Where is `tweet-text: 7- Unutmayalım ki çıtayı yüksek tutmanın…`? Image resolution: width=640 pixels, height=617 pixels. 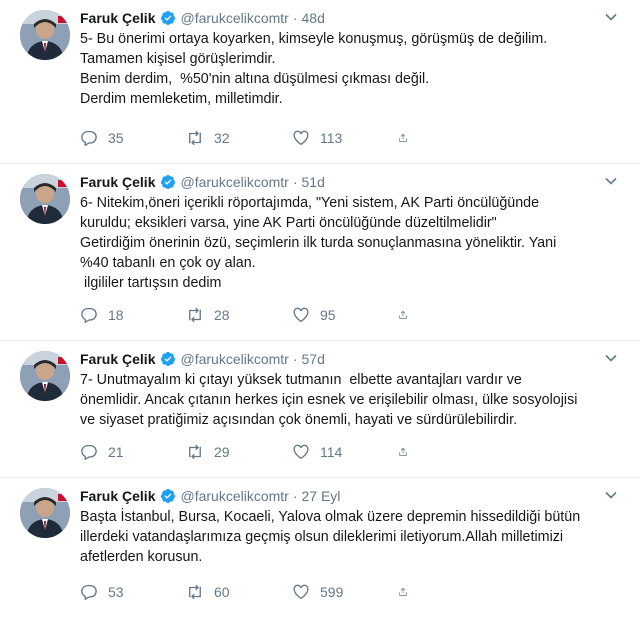
tweet-text: 7- Unutmayalım ki çıtayı yüksek tutmanın… is located at coordinates (329, 400).